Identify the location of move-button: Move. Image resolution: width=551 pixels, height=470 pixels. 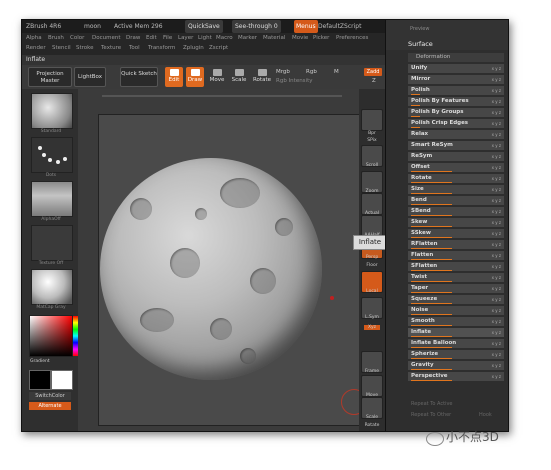
(217, 77).